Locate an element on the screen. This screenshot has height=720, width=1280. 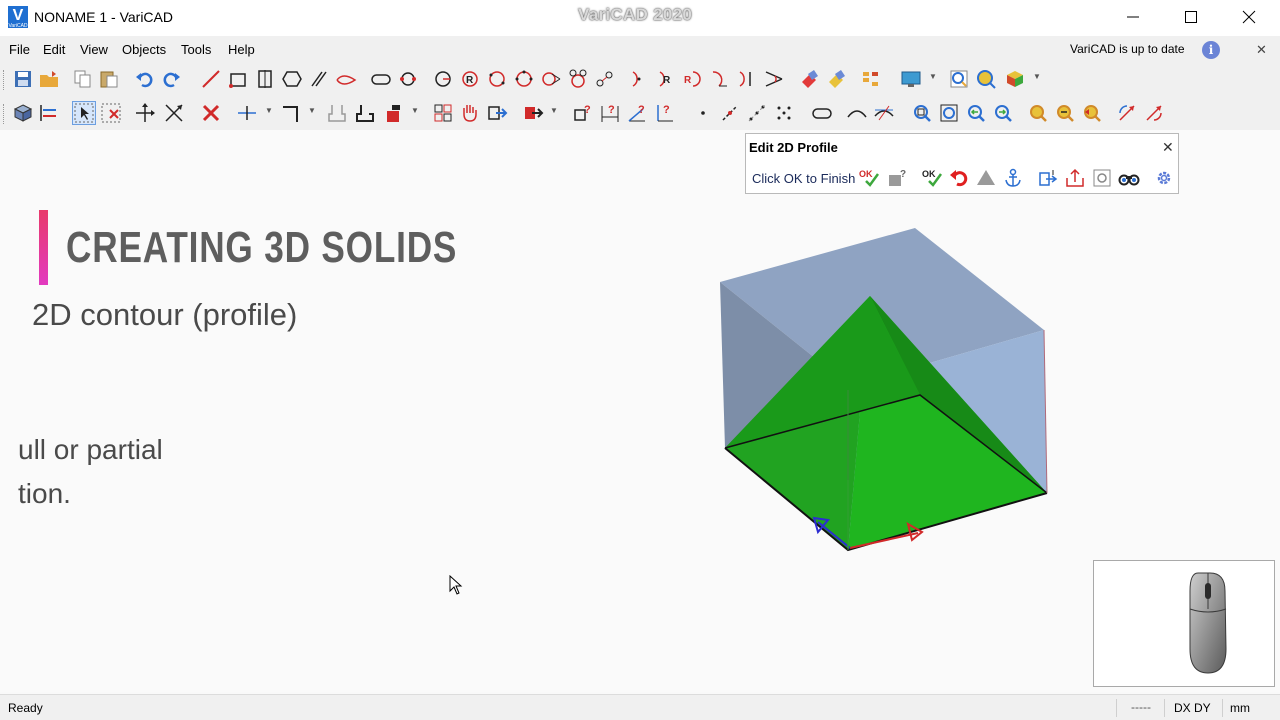
coordinate-query-icon: ? is located at coordinates (664, 113).